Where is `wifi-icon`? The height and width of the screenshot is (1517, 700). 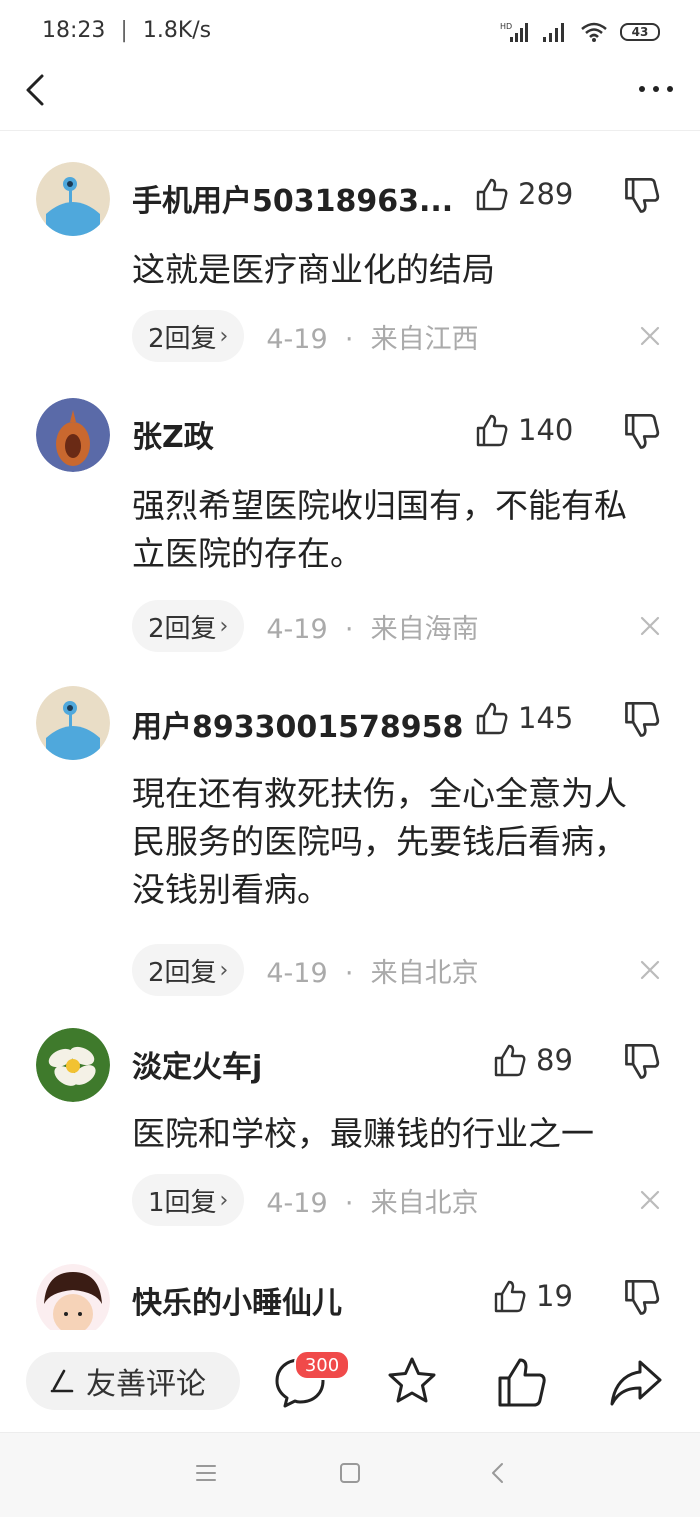
wifi-icon is located at coordinates (594, 32).